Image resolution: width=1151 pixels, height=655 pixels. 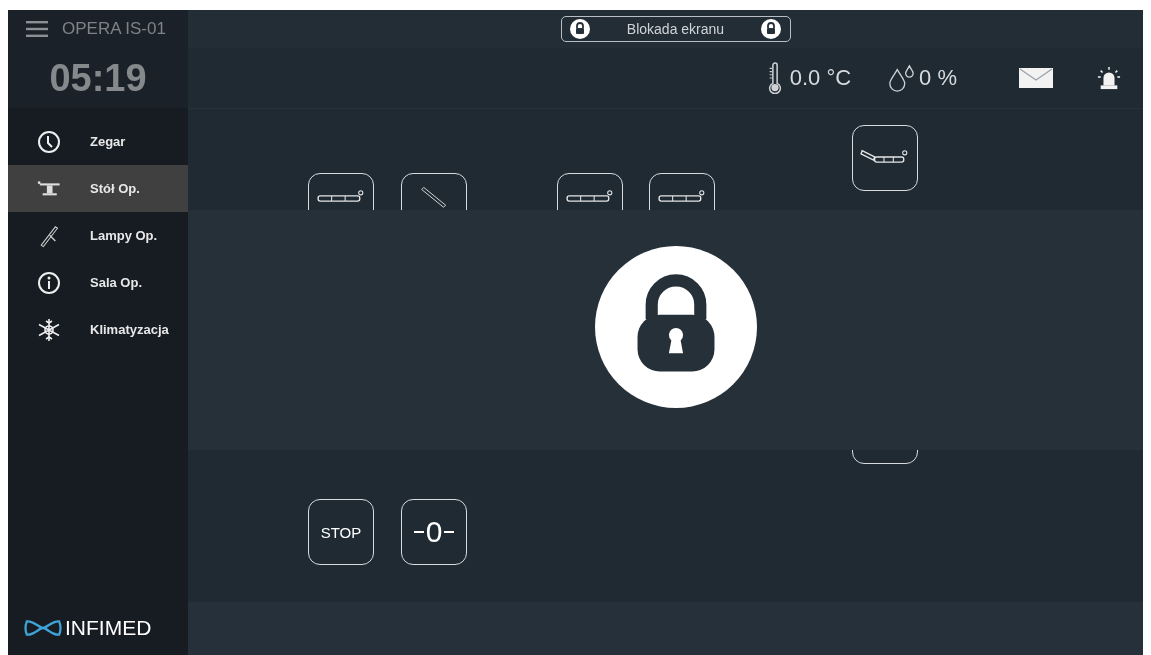 I want to click on device-title: OPERA IS-01, so click(x=114, y=29).